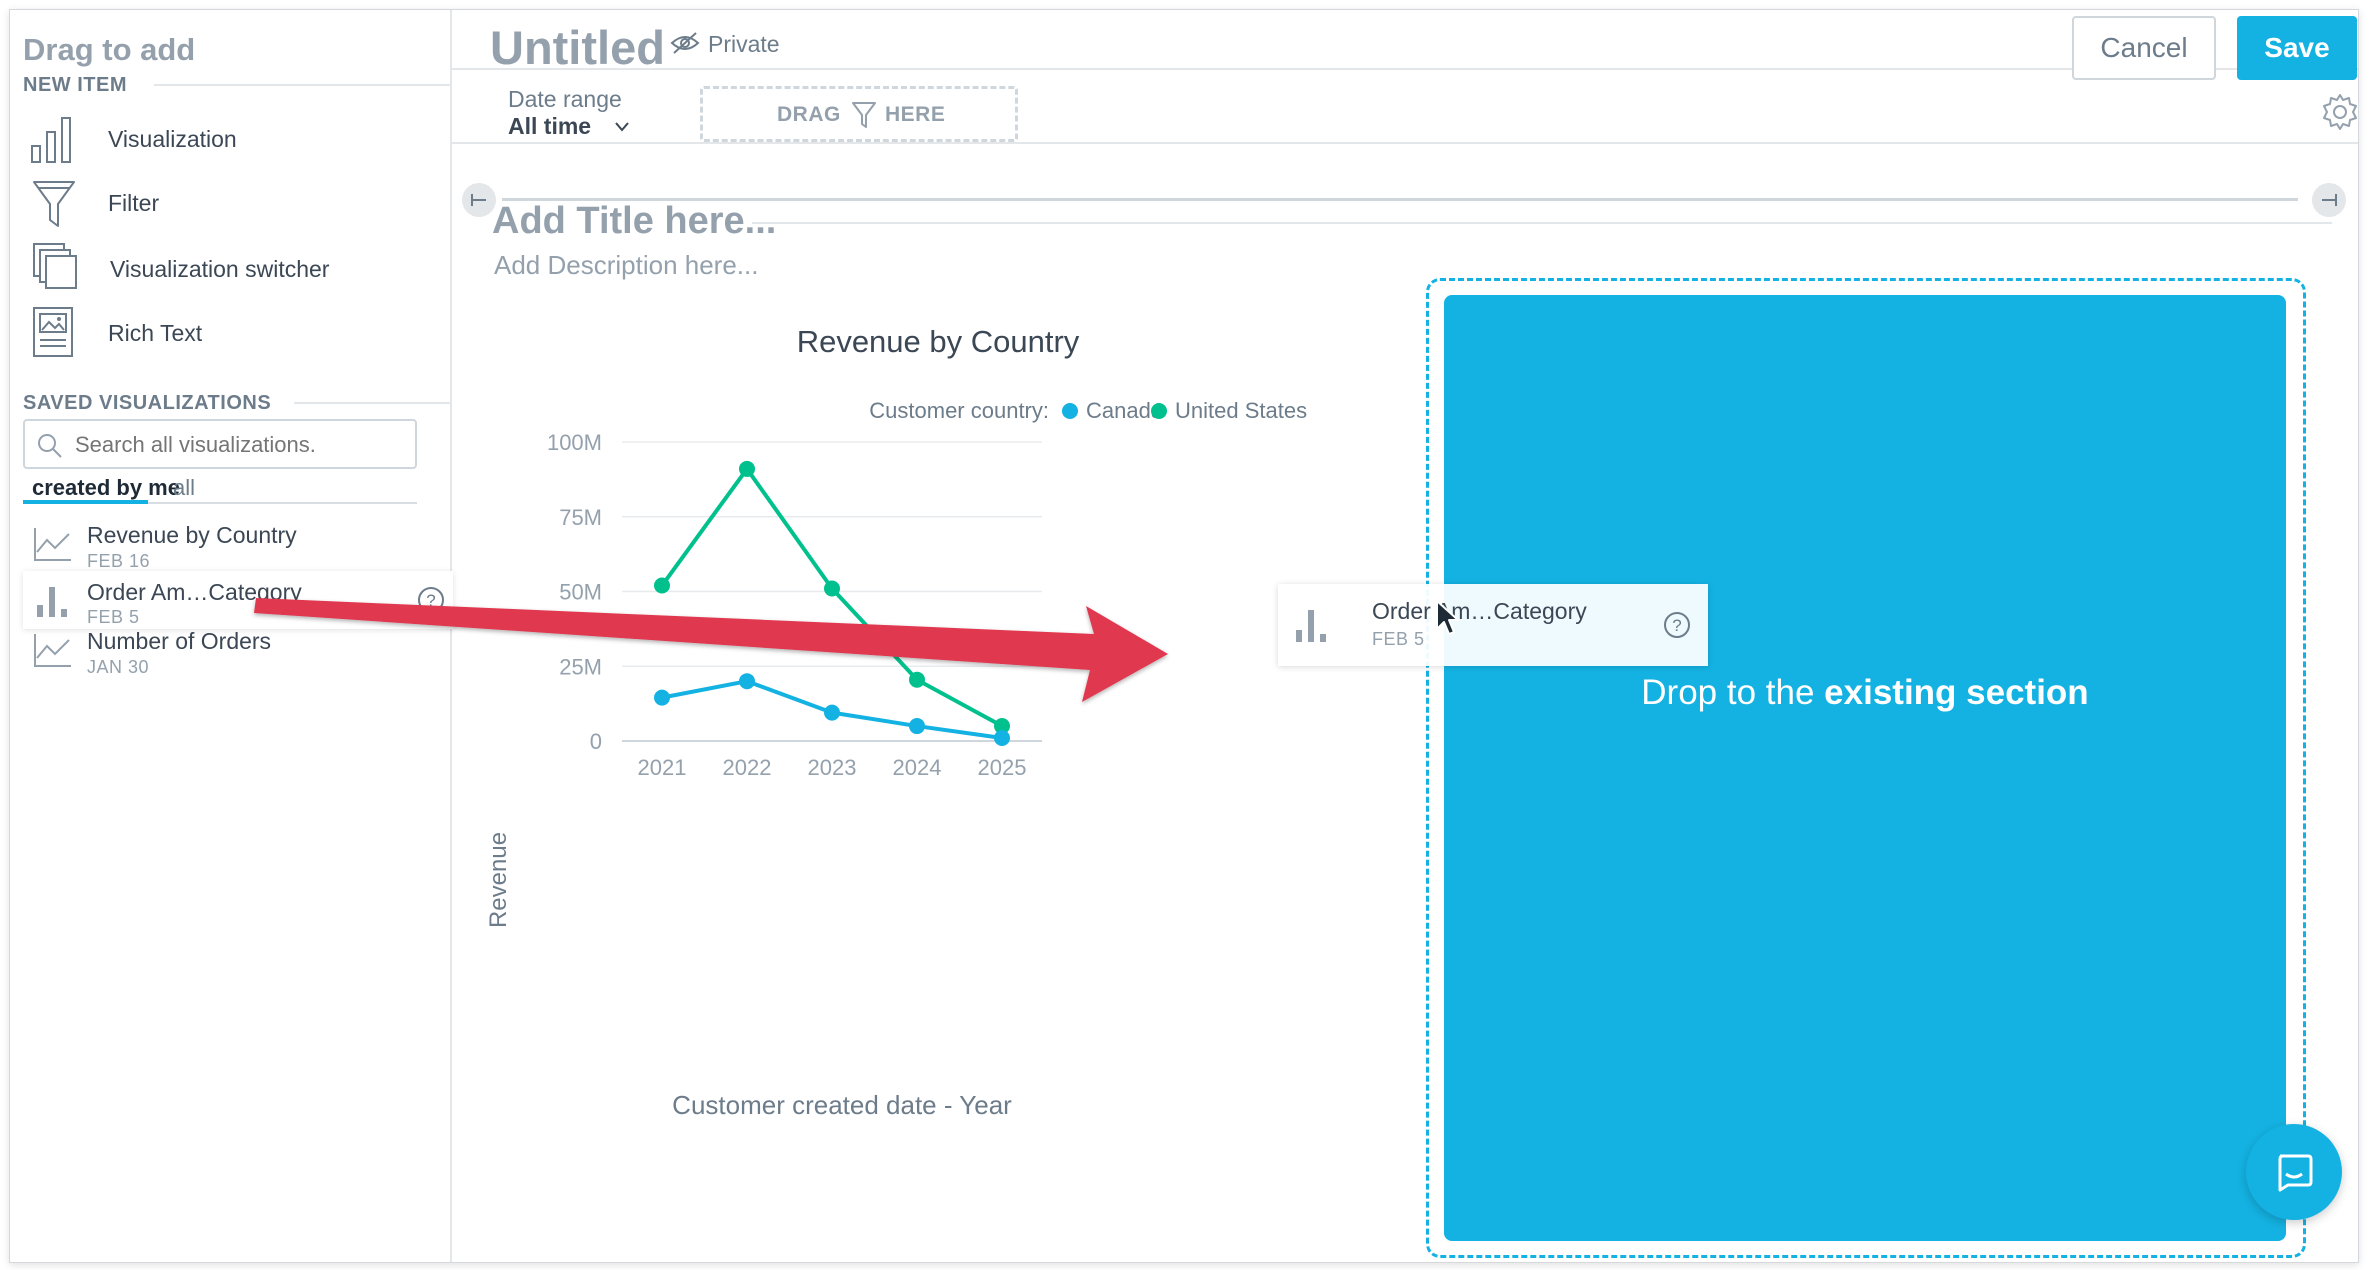  I want to click on dashboard-title: Untitled, so click(577, 47).